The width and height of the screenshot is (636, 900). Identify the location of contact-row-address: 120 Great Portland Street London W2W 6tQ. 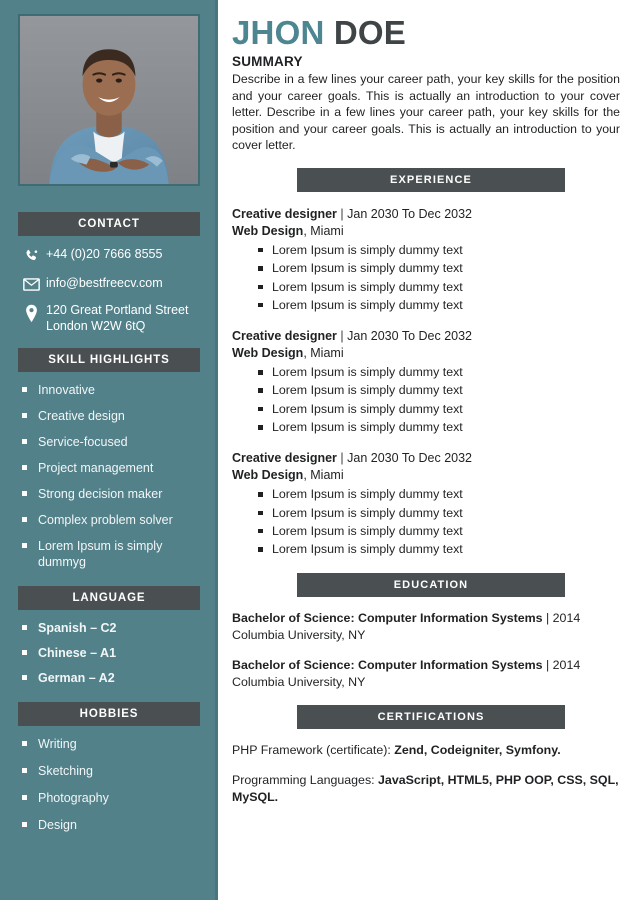
(112, 318).